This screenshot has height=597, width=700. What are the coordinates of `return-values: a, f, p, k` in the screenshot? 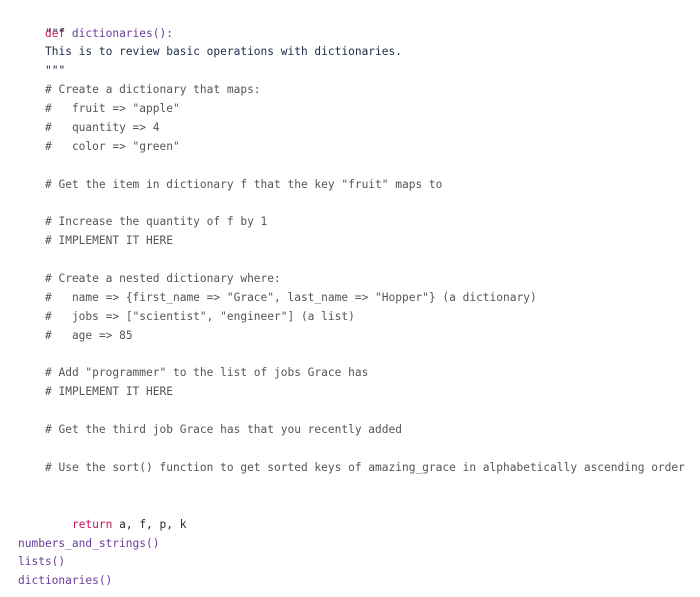 It's located at (149, 524).